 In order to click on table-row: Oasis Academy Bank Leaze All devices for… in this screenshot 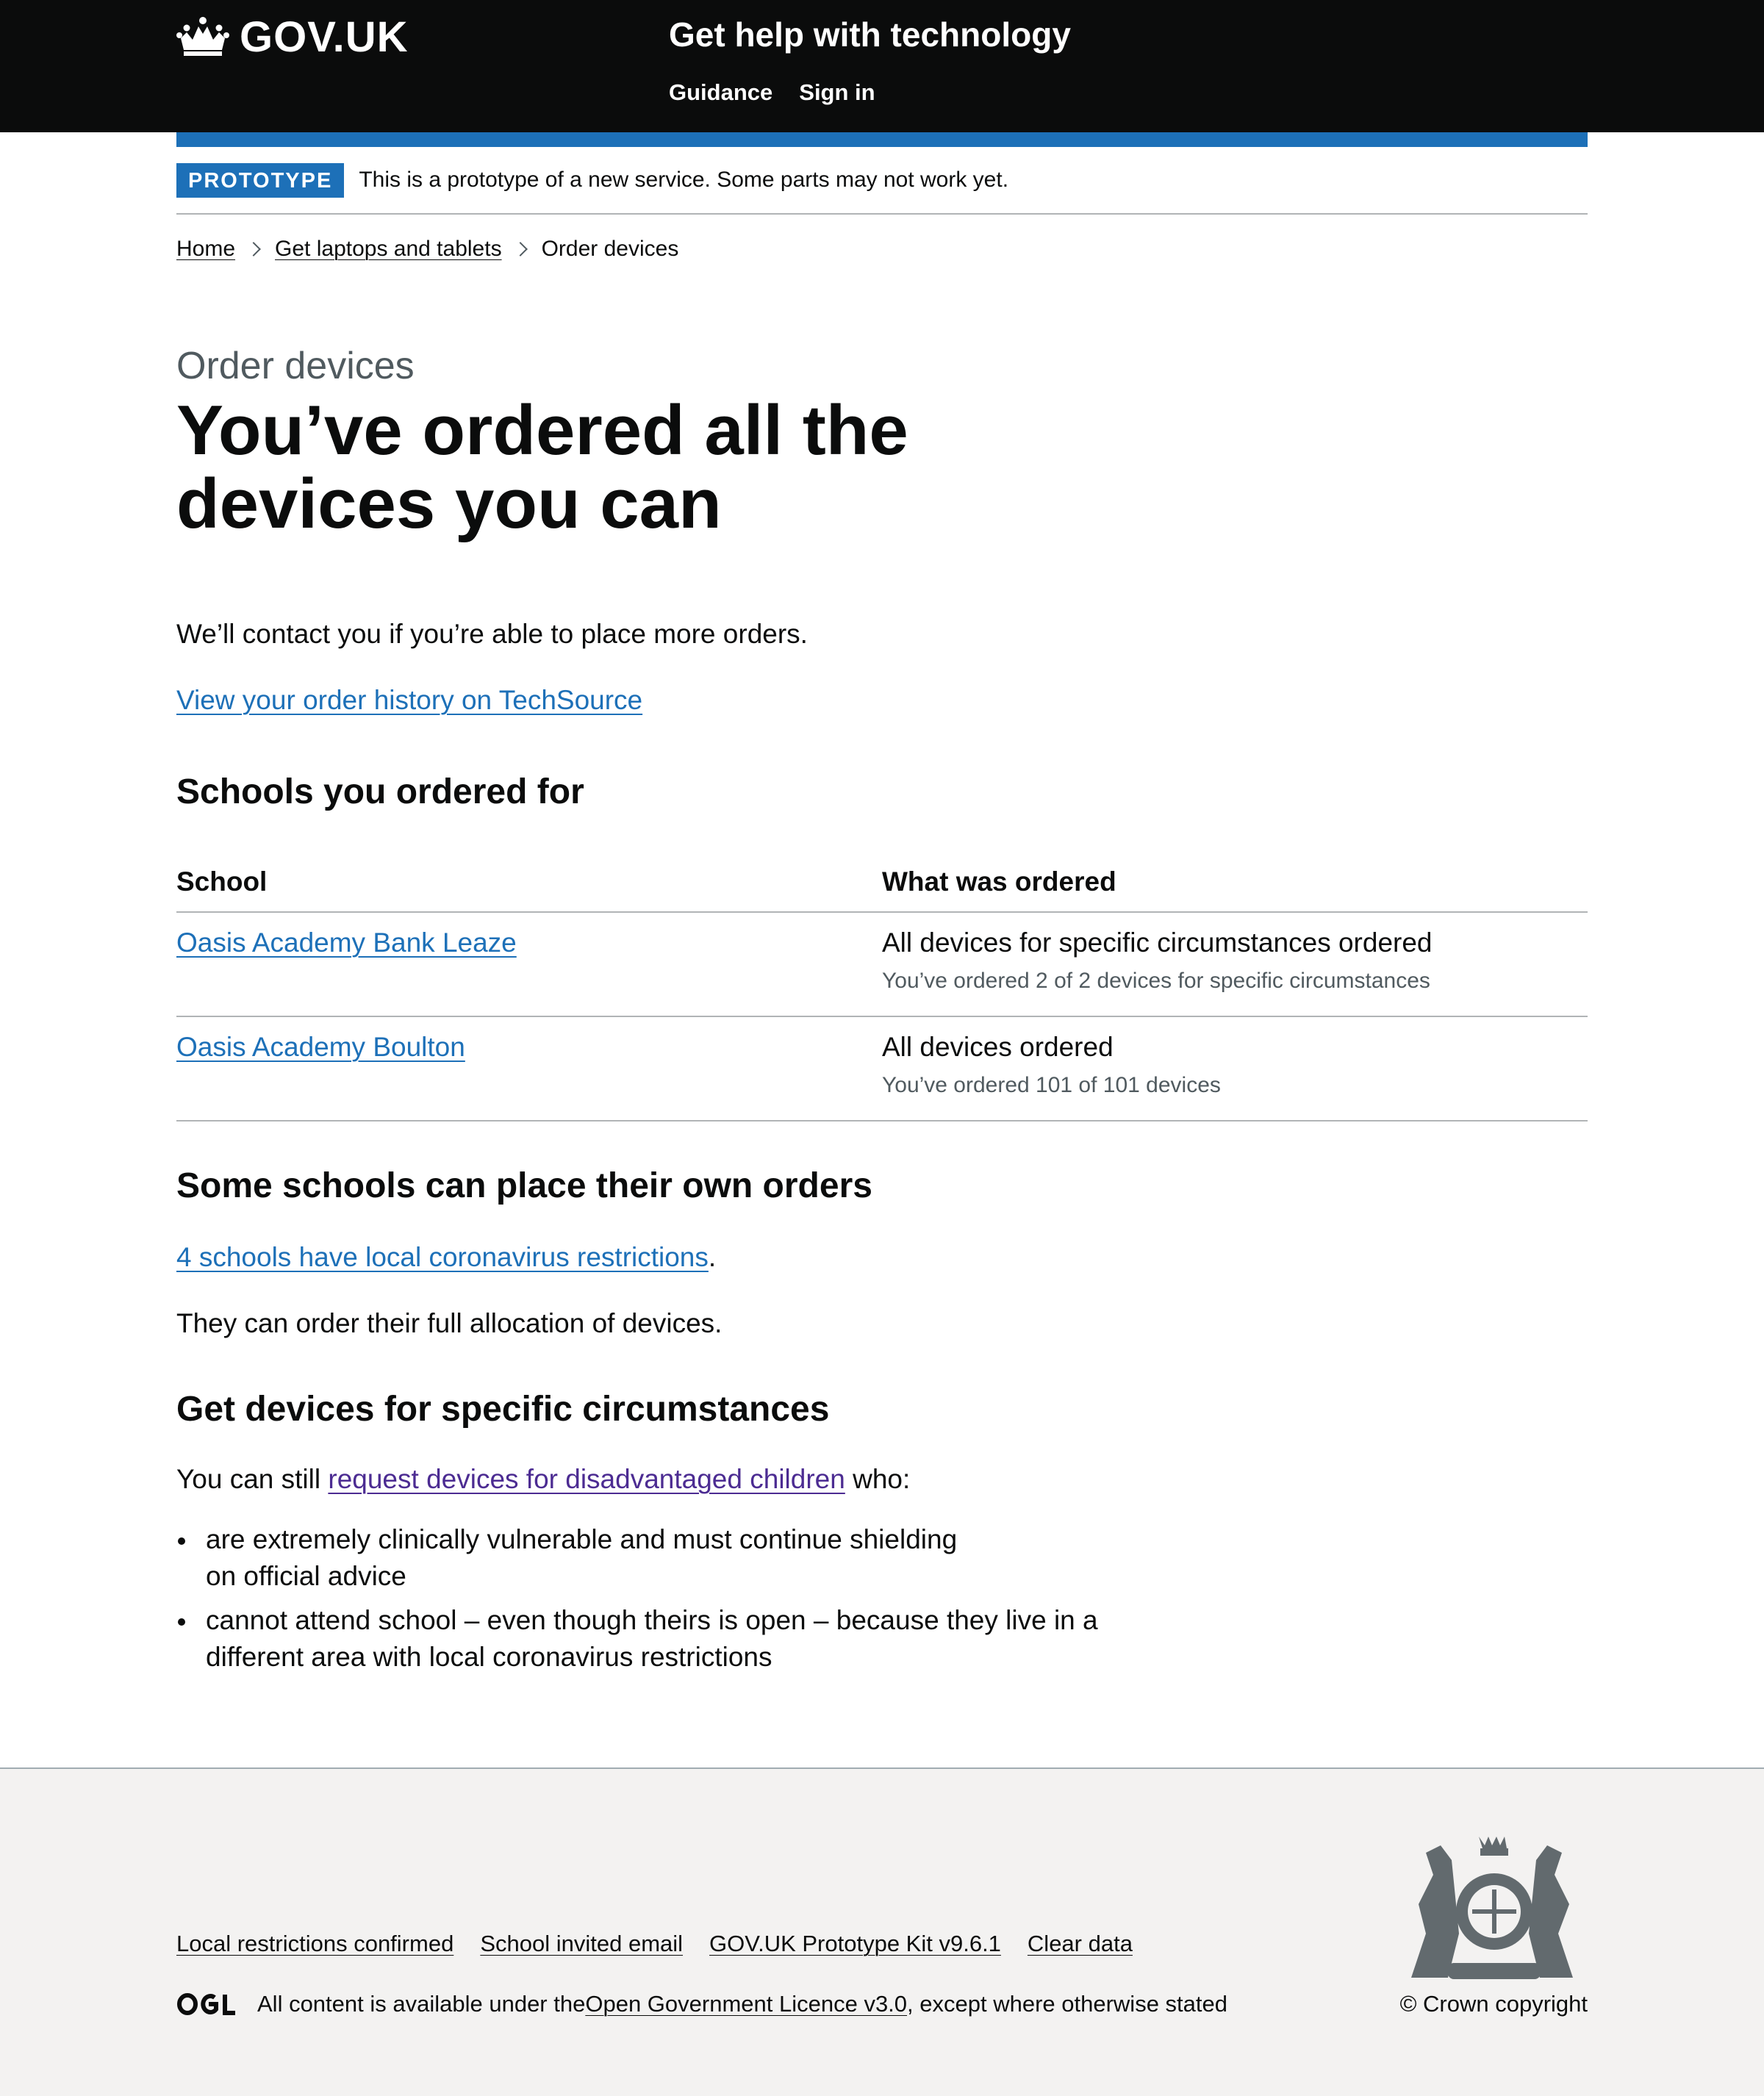, I will do `click(882, 965)`.